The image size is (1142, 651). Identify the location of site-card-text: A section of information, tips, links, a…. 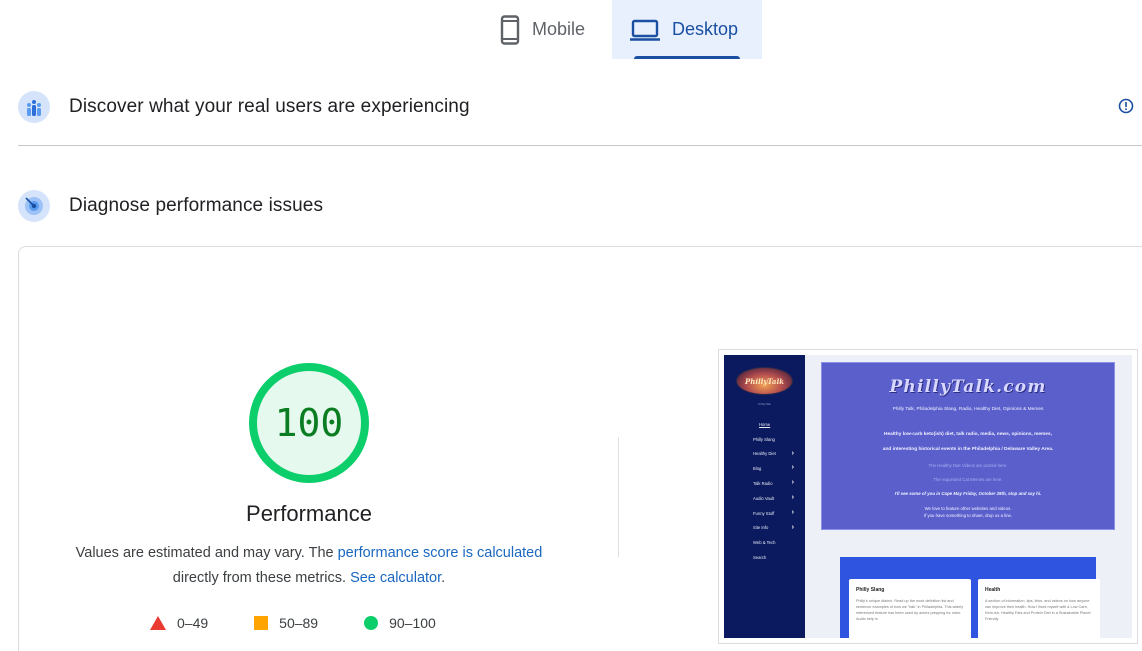
(1038, 610).